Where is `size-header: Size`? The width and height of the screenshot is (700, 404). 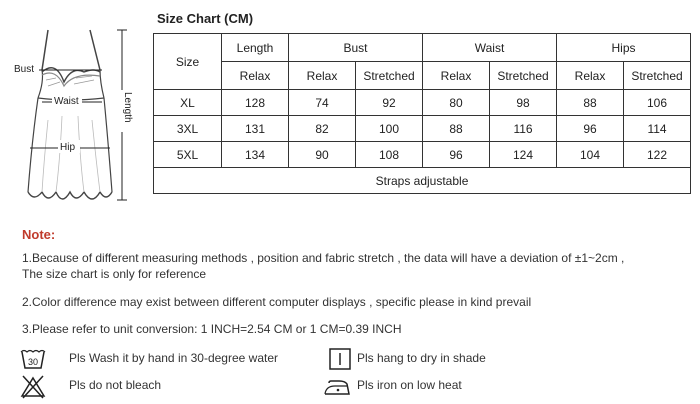 size-header: Size is located at coordinates (187, 61).